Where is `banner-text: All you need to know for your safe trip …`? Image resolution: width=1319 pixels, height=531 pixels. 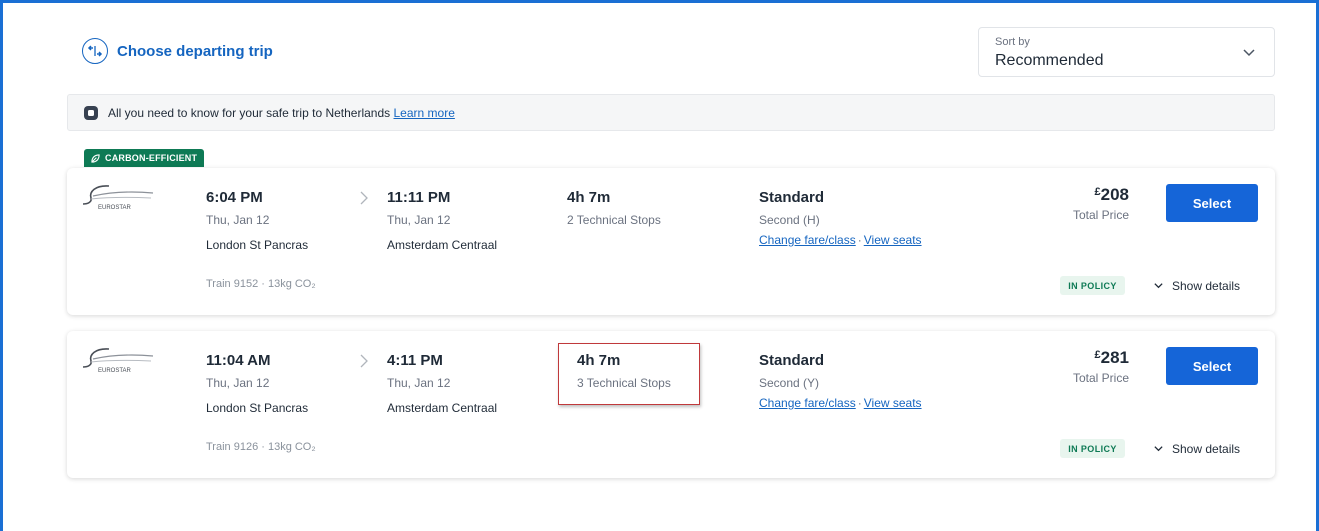
banner-text: All you need to know for your safe trip … is located at coordinates (249, 112).